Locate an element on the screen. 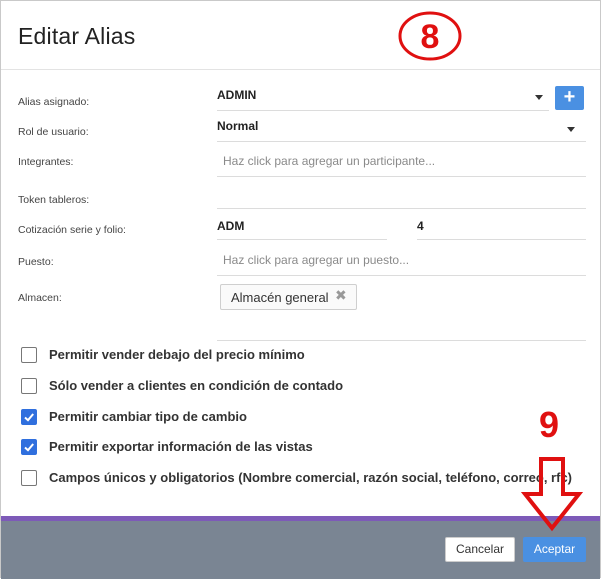 The width and height of the screenshot is (601, 579). cancel-button: Cancelar is located at coordinates (480, 549).